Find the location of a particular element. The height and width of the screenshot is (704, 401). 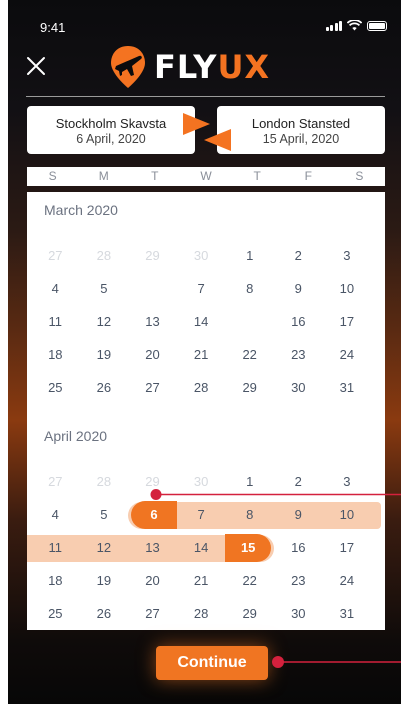

weekday-label: T is located at coordinates (257, 176).